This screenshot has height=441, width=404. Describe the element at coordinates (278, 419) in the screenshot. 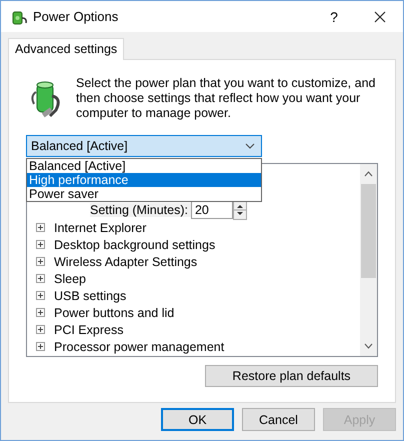

I see `dialog-button: Cancel` at that location.